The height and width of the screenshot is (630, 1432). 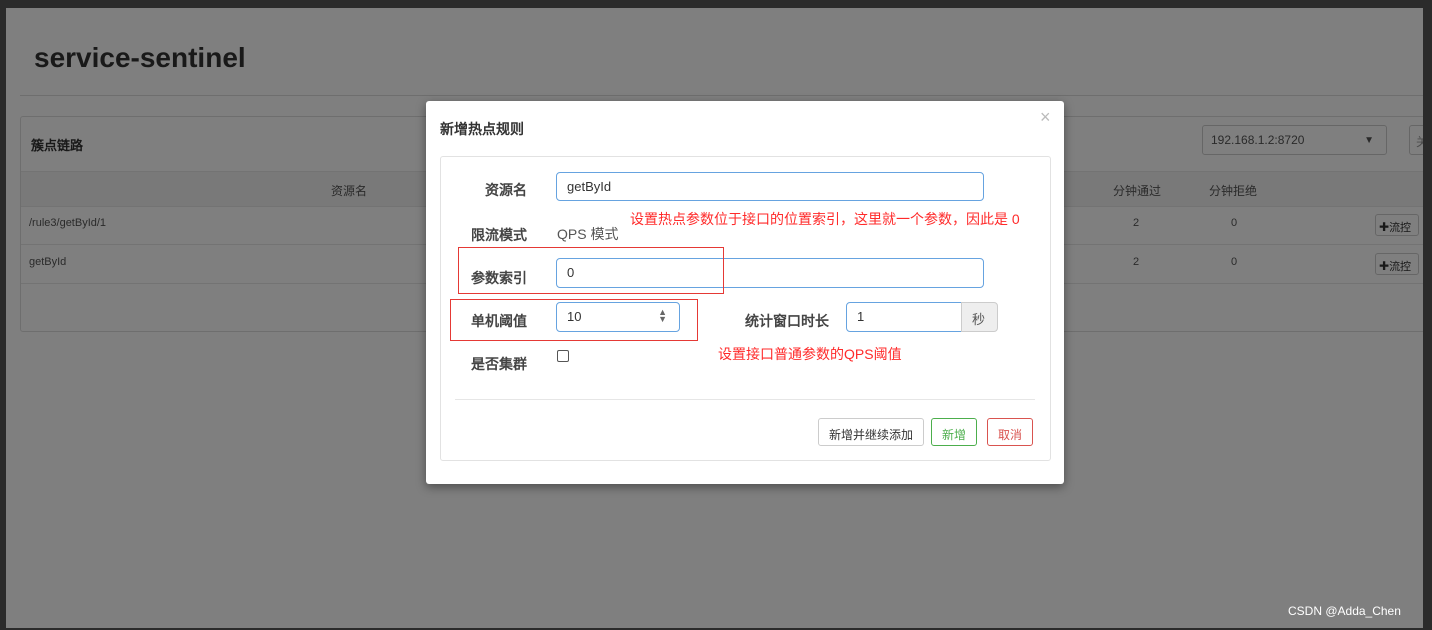 I want to click on close-icon: ×, so click(x=1045, y=117).